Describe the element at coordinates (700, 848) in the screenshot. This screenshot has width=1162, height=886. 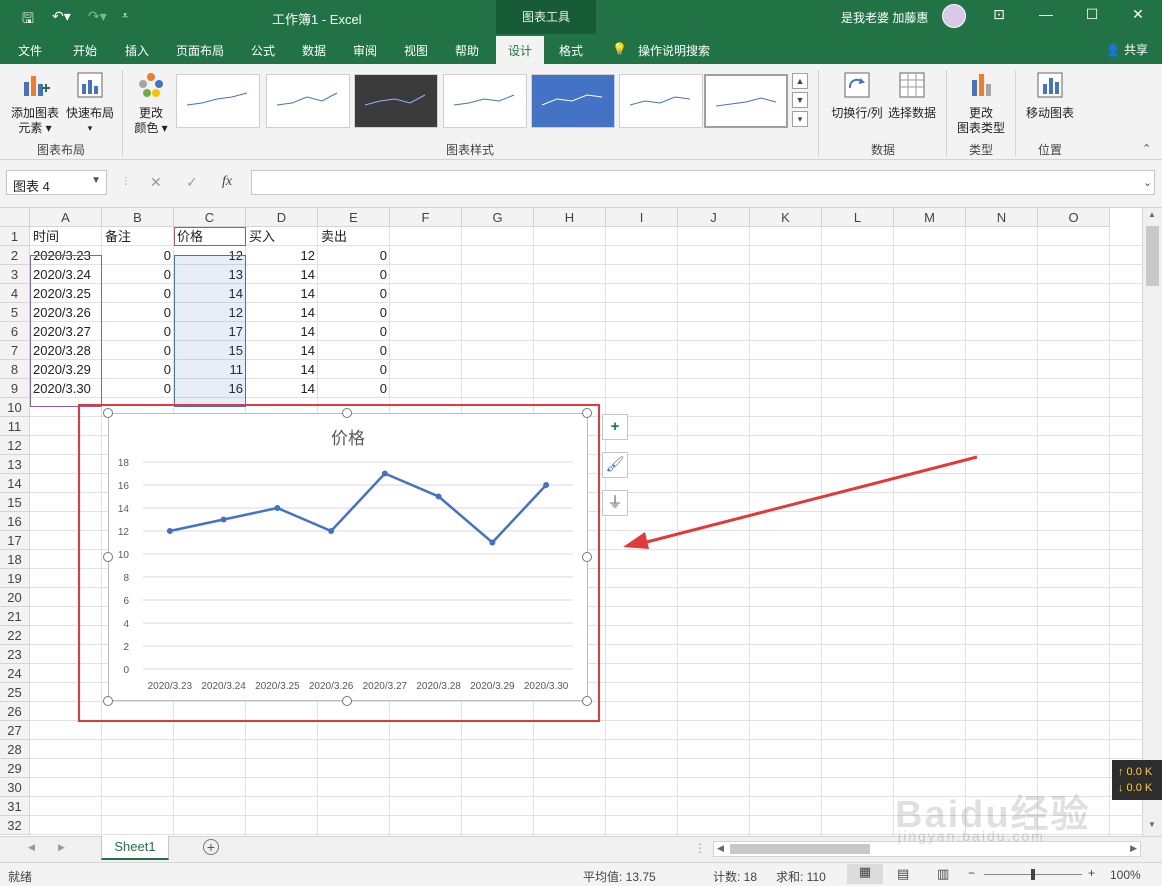
I see `tab-split-icon: ⋮` at that location.